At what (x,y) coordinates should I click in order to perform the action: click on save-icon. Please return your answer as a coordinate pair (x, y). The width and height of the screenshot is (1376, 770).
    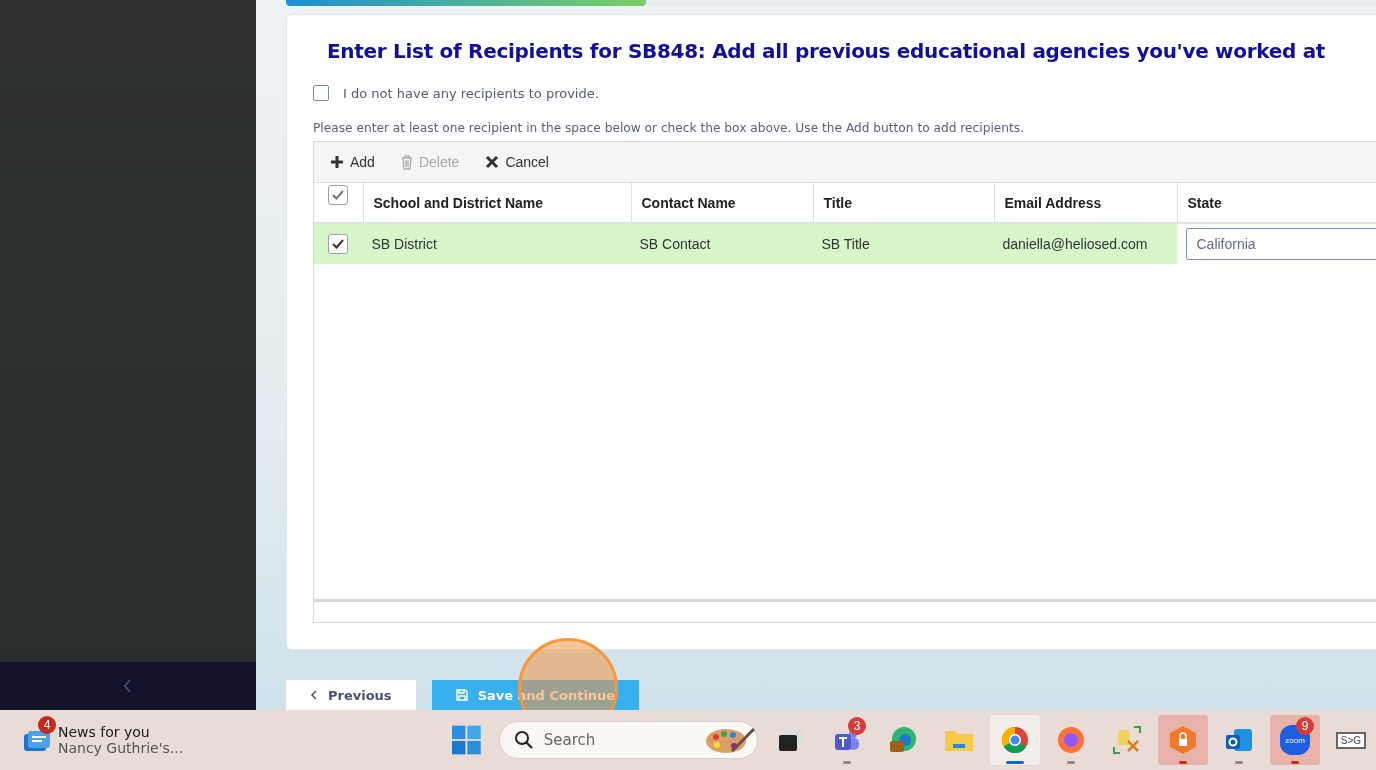
    Looking at the image, I should click on (461, 695).